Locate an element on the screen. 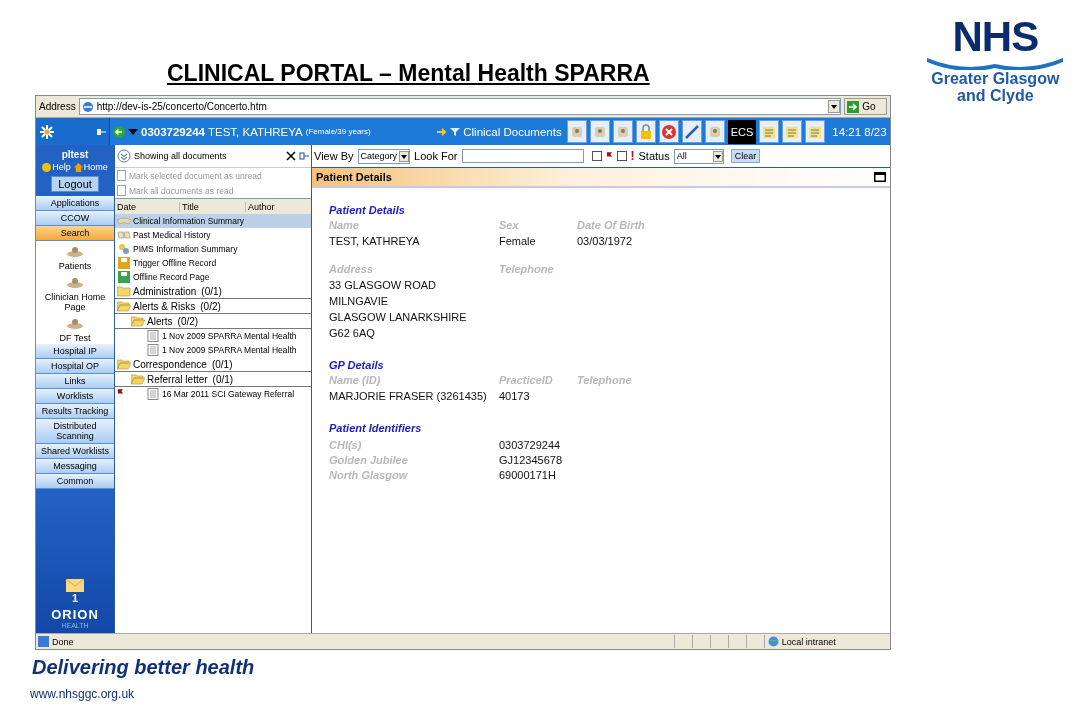  field-label: Address is located at coordinates (352, 269).